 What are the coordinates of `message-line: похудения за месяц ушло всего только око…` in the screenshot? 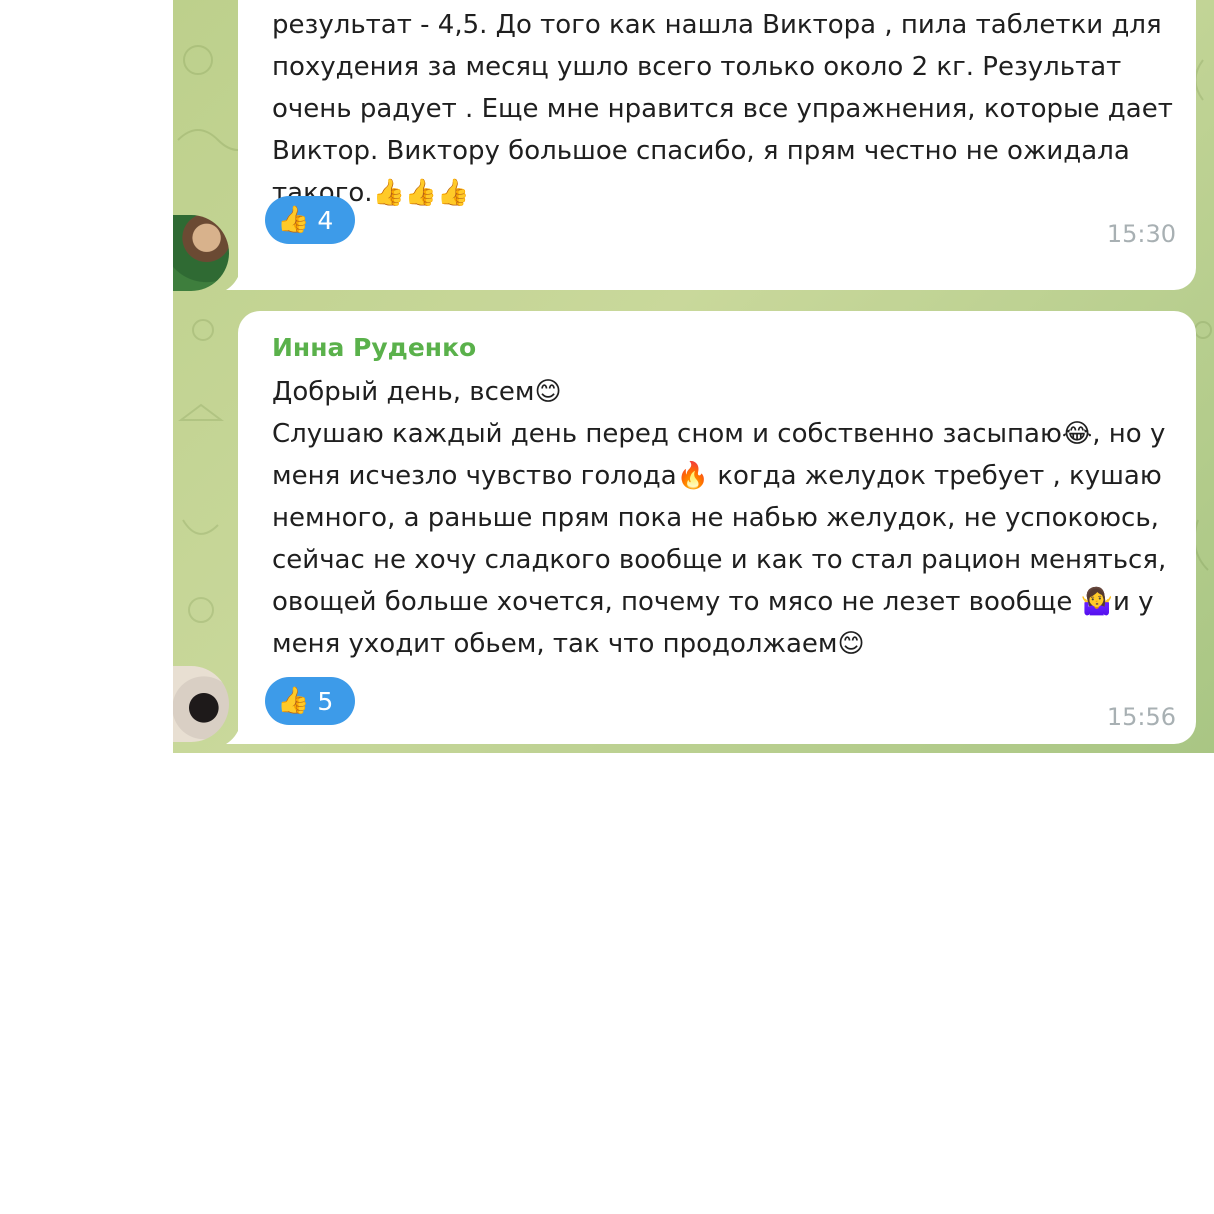 It's located at (697, 67).